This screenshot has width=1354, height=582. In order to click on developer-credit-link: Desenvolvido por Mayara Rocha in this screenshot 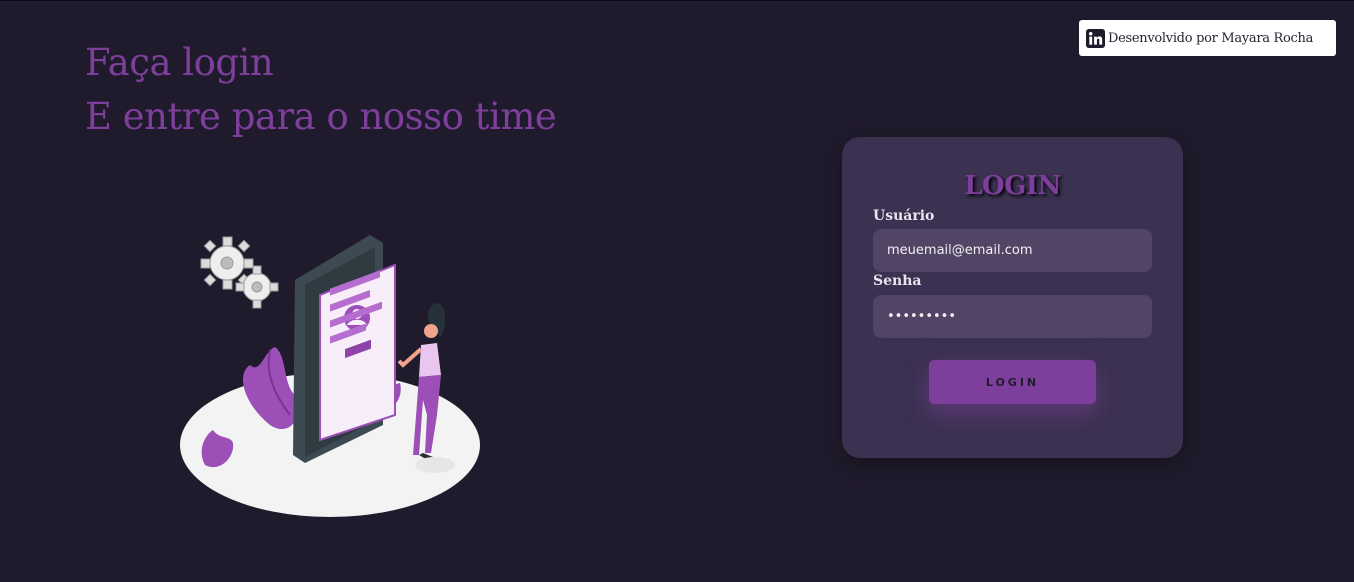, I will do `click(1207, 38)`.